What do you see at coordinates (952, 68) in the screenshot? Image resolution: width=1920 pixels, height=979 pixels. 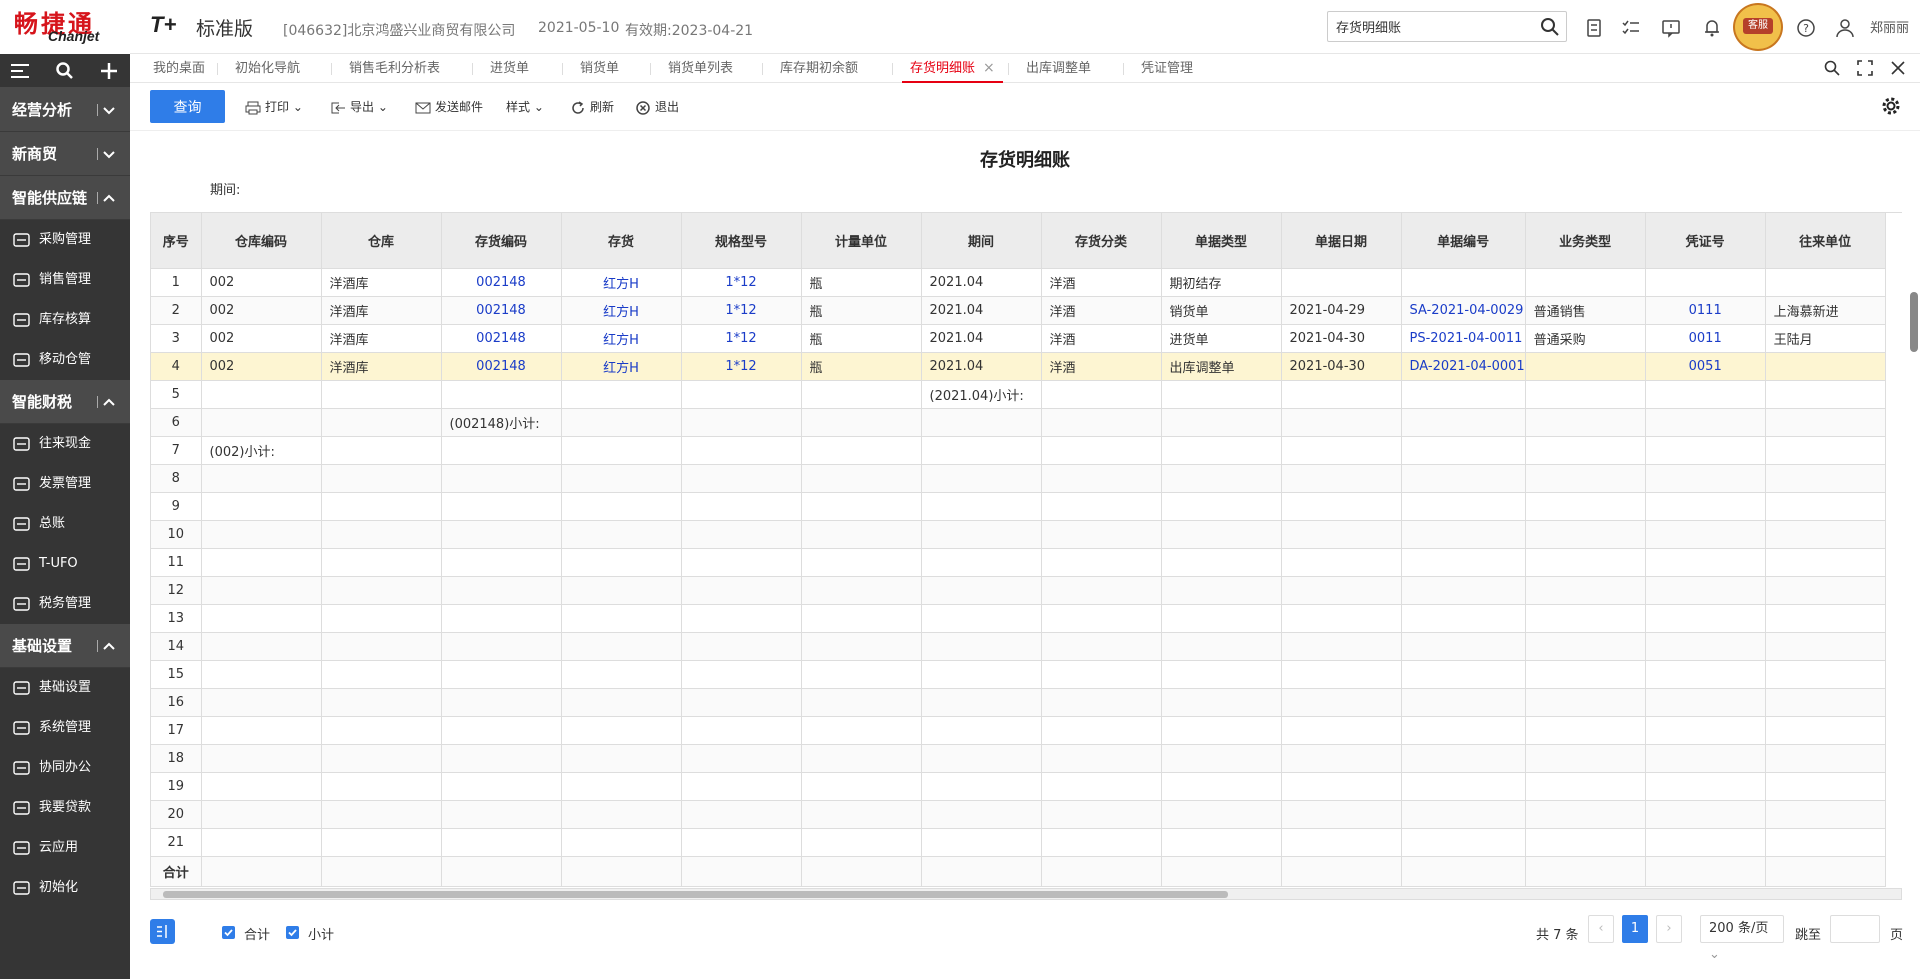 I see `tab: 存货明细账 ×` at bounding box center [952, 68].